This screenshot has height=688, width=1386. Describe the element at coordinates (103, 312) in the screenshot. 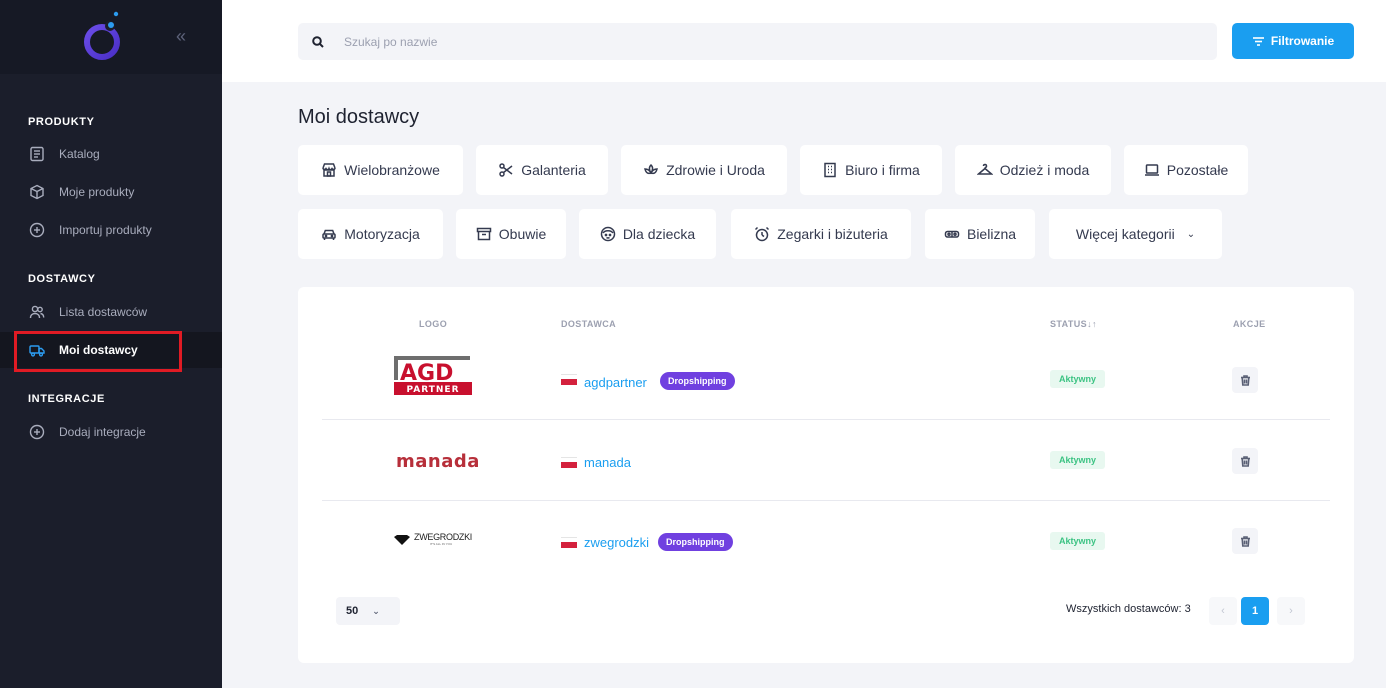

I see `sidebar-item-label: Lista dostawców` at that location.